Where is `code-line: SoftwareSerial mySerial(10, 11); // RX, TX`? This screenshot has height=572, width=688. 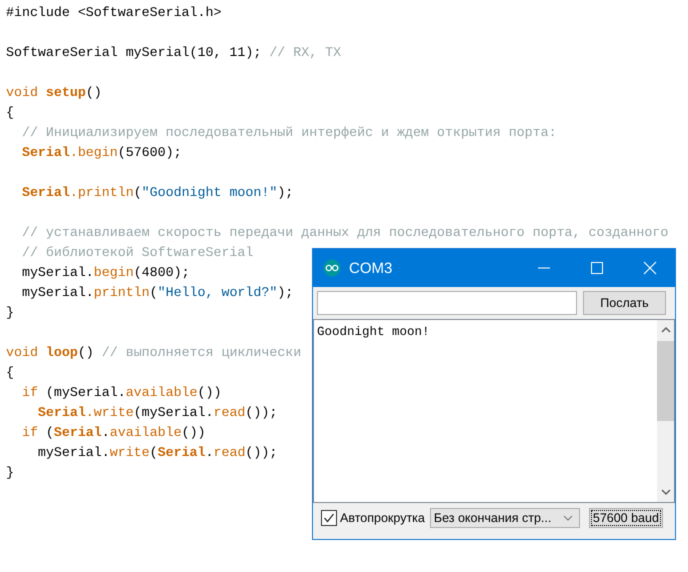 code-line: SoftwareSerial mySerial(10, 11); // RX, TX is located at coordinates (174, 53).